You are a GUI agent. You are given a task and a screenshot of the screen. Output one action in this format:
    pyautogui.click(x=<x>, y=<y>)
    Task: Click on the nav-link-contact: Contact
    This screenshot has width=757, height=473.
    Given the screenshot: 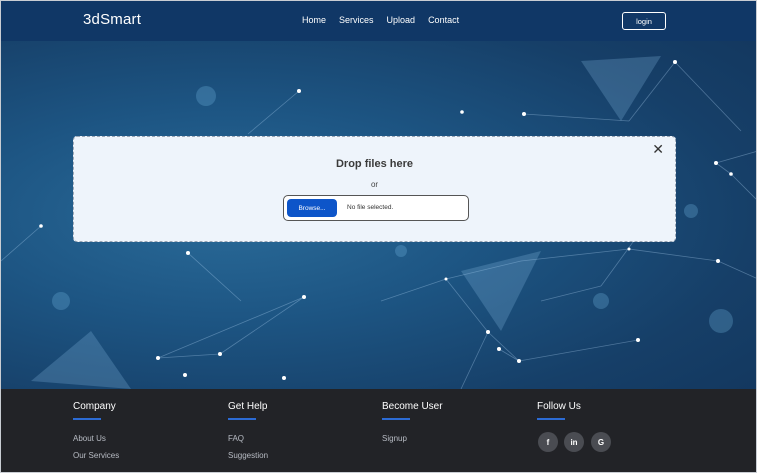 What is the action you would take?
    pyautogui.click(x=443, y=20)
    